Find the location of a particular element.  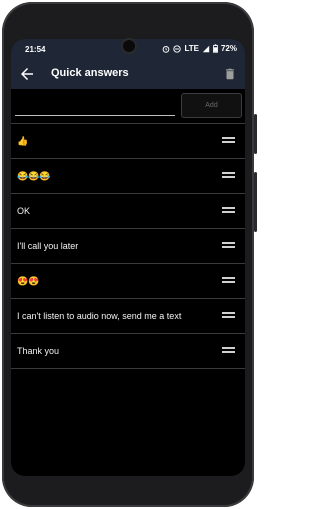

delete-icon is located at coordinates (230, 74).